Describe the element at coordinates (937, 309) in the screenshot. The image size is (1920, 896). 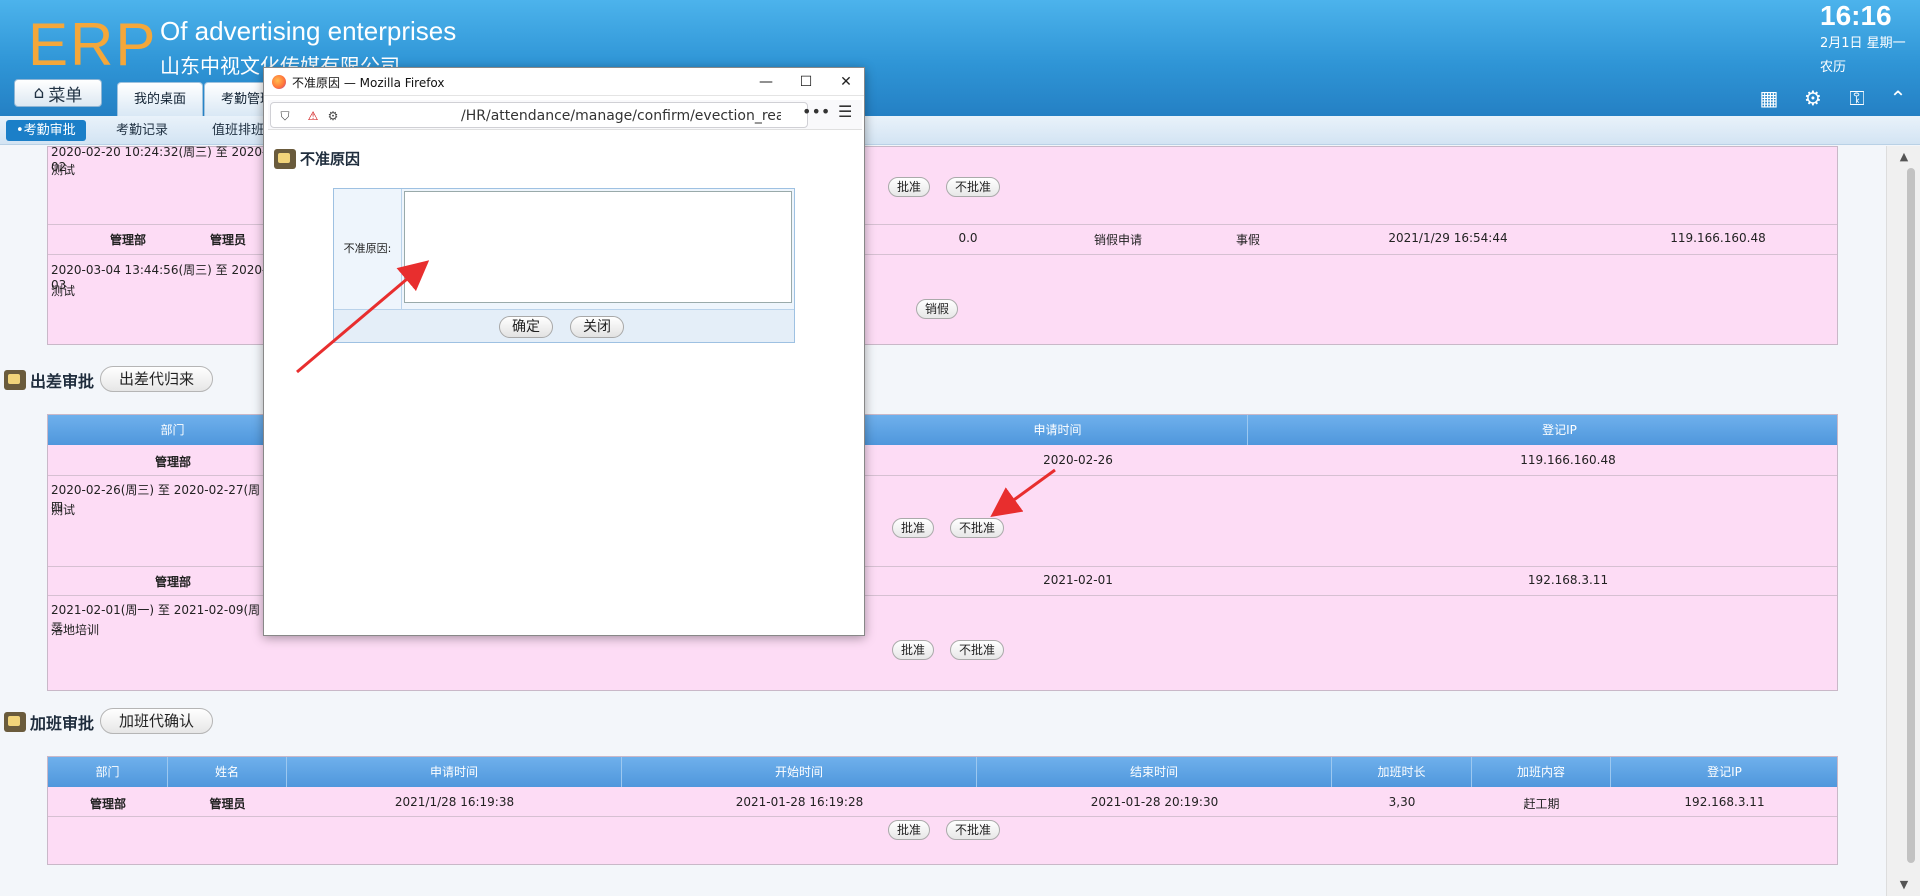
I see `cancel-leave-button: 销假` at that location.